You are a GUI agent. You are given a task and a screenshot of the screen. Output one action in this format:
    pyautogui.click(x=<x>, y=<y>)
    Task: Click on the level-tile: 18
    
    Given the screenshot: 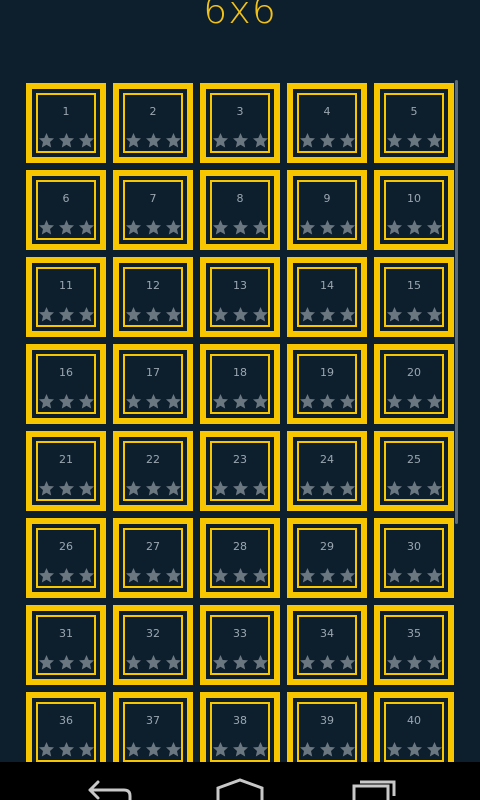 What is the action you would take?
    pyautogui.click(x=240, y=384)
    